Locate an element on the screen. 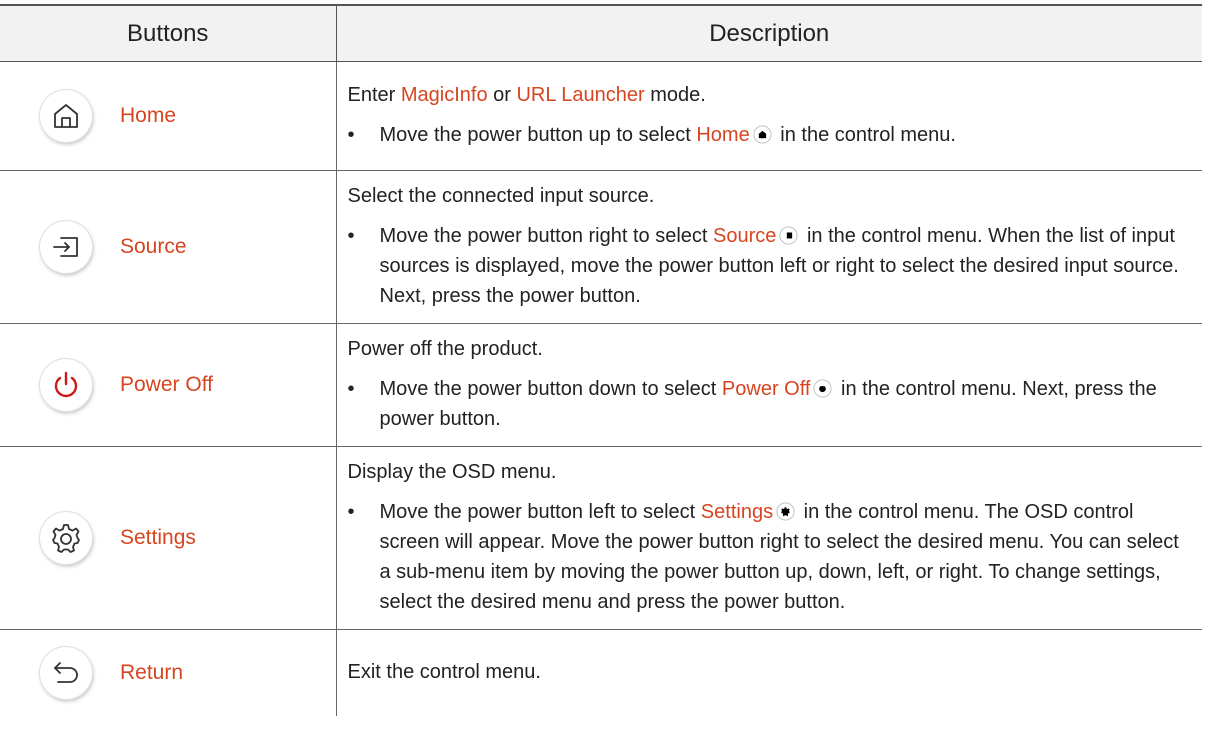  button-name: Settings is located at coordinates (158, 537).